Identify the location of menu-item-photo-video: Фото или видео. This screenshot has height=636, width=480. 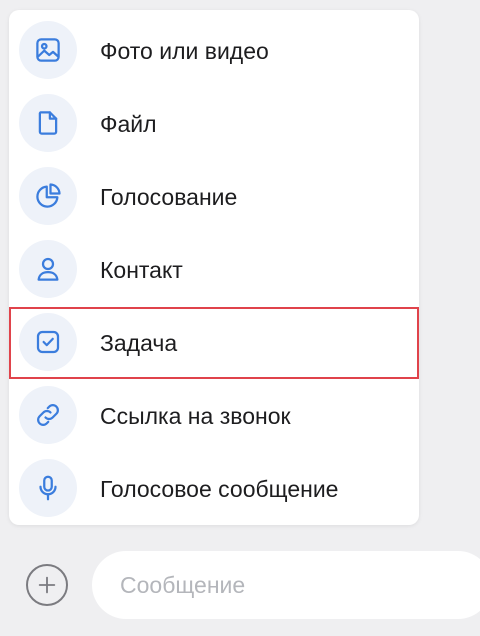
(214, 51).